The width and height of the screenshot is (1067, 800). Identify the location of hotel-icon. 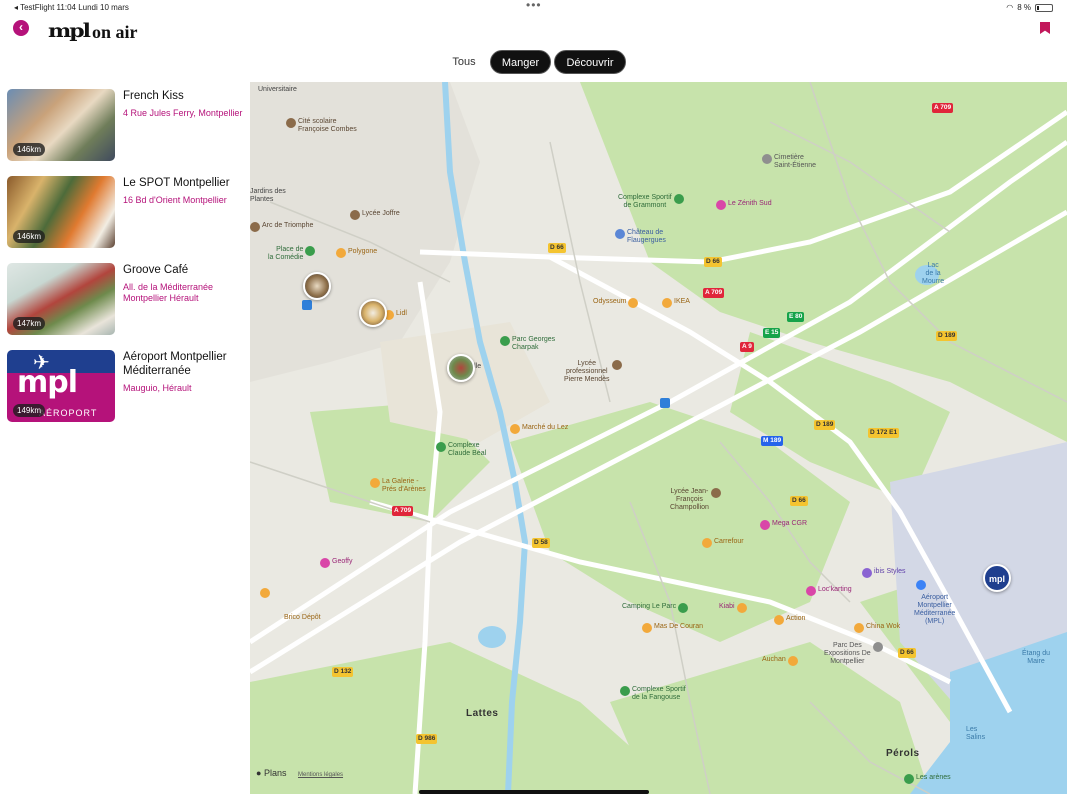
(867, 573).